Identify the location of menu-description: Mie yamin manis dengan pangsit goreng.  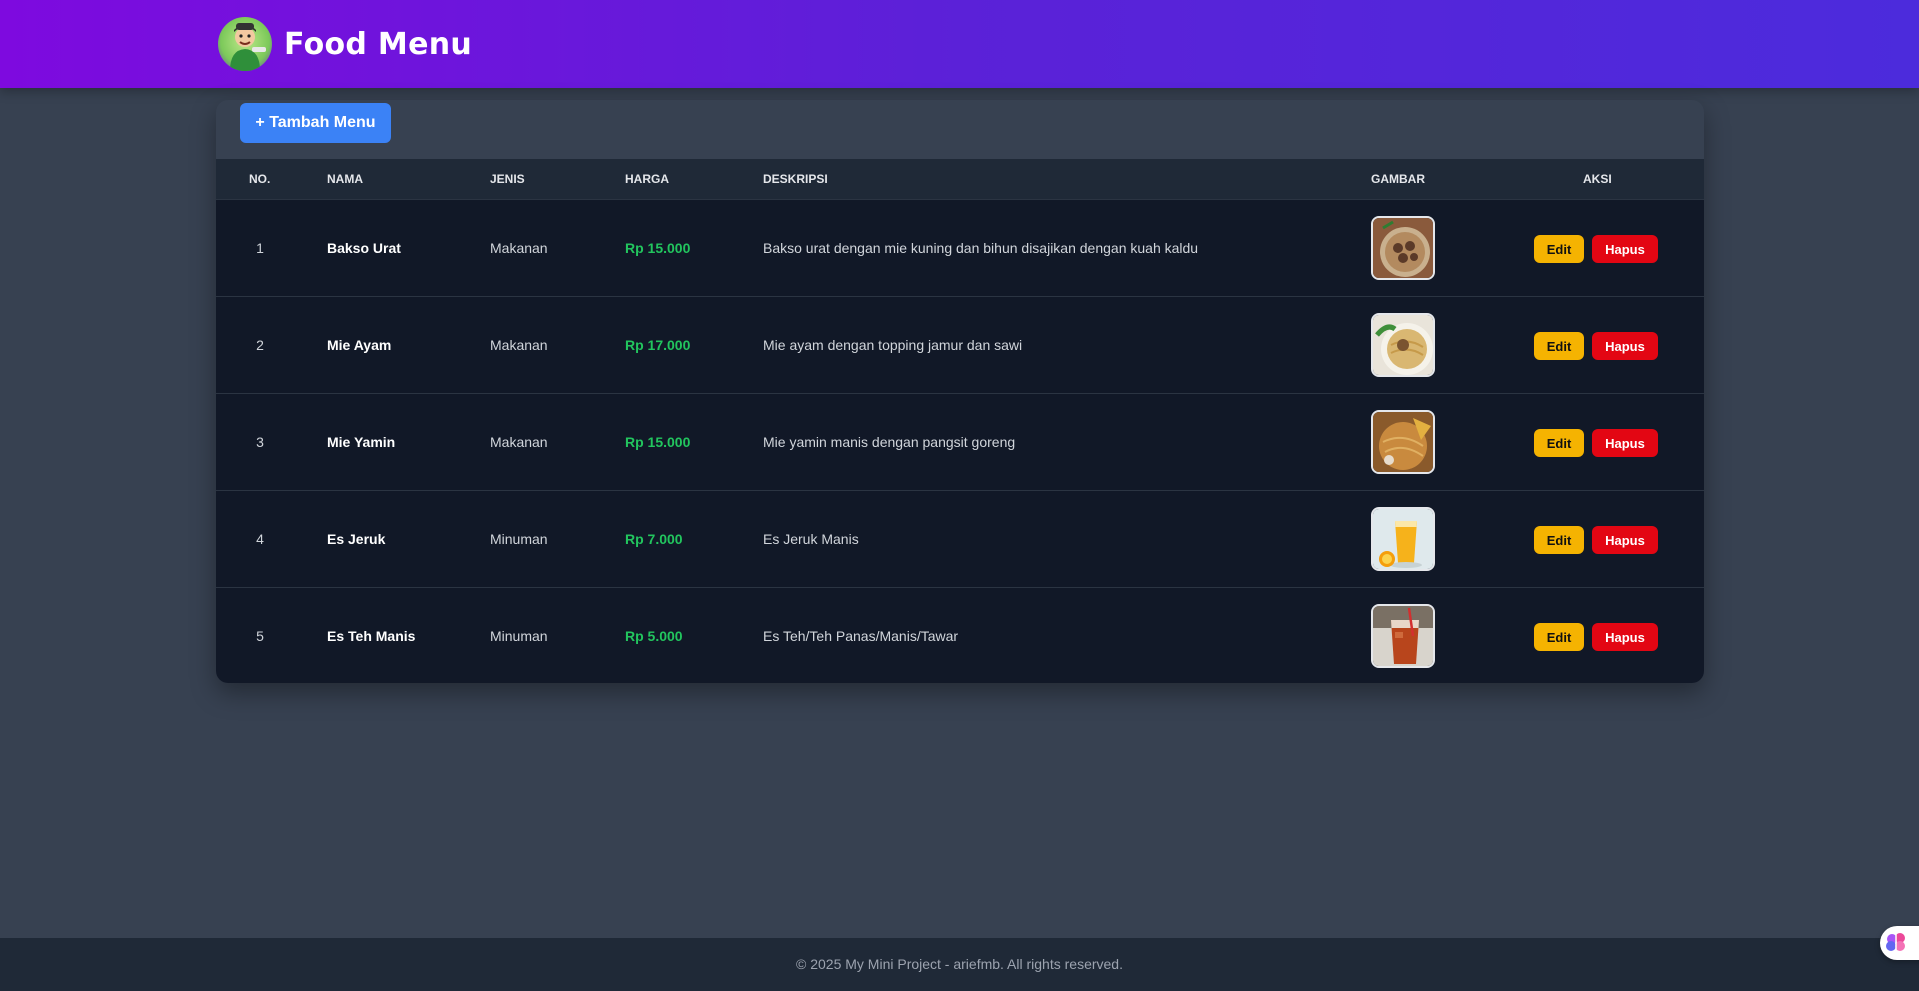
(889, 442).